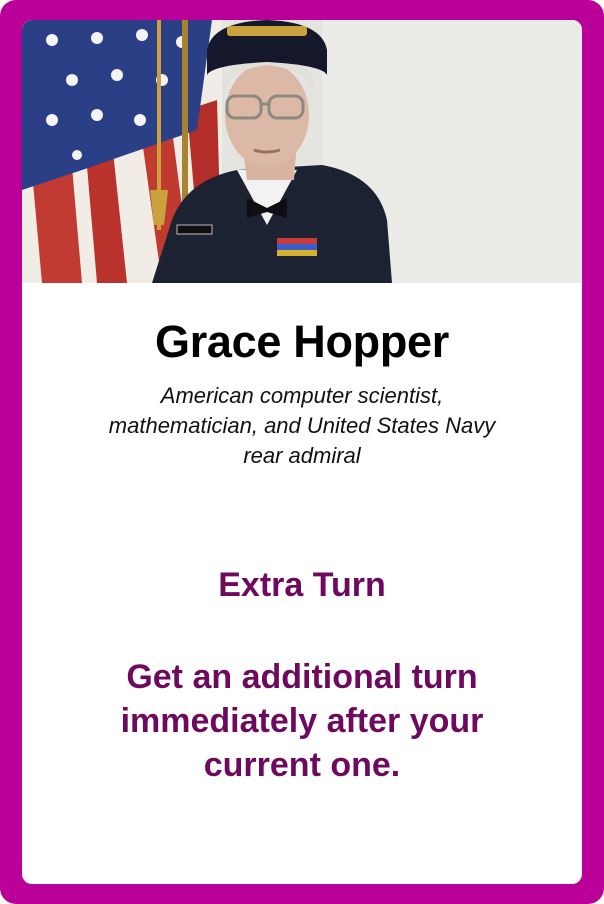 The image size is (604, 904). I want to click on character-name: Grace Hopper, so click(302, 341).